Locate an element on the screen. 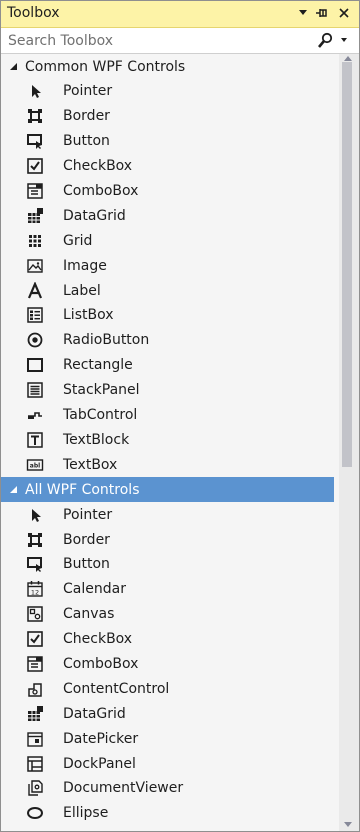 The image size is (360, 832). svg-text: abl is located at coordinates (35, 465).